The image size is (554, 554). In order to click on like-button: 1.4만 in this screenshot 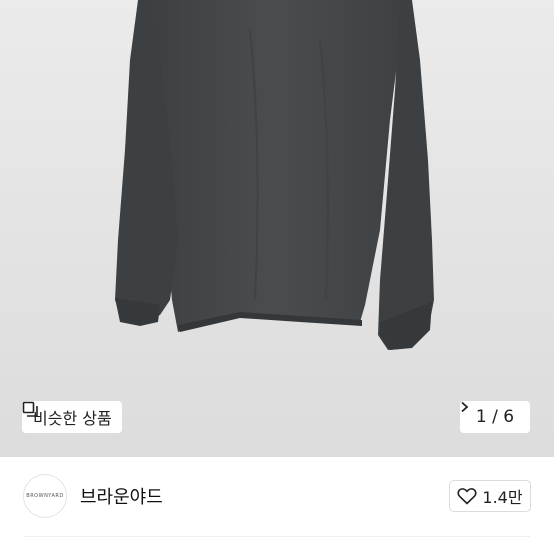, I will do `click(490, 496)`.